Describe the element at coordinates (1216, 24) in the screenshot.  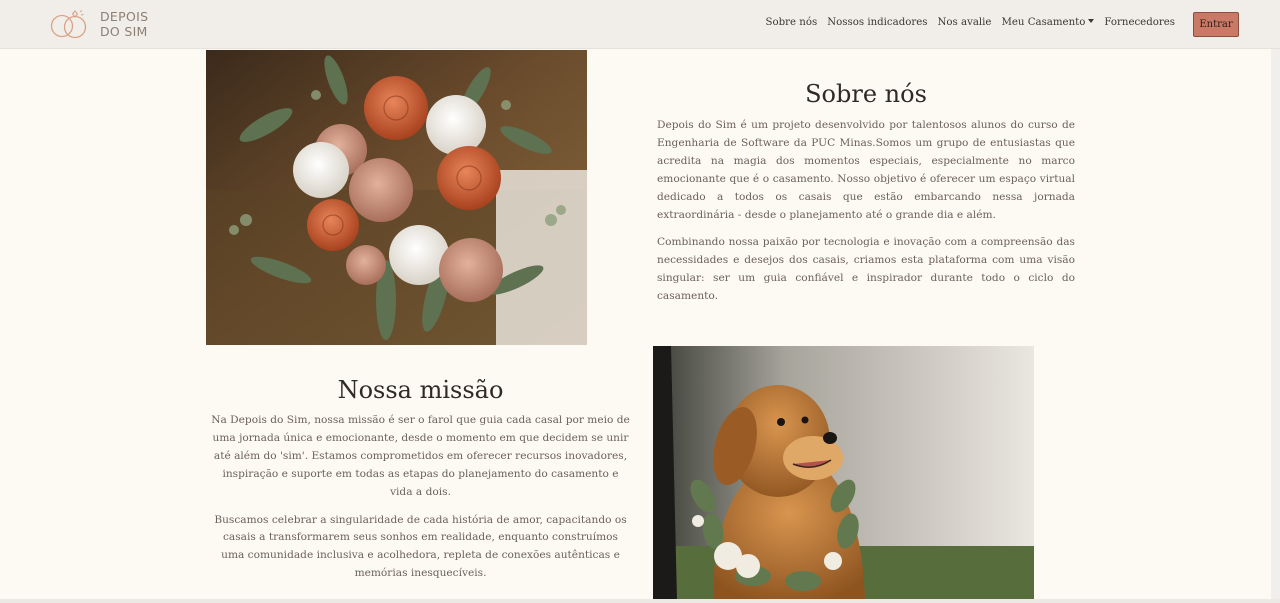
I see `login-button: Entrar` at that location.